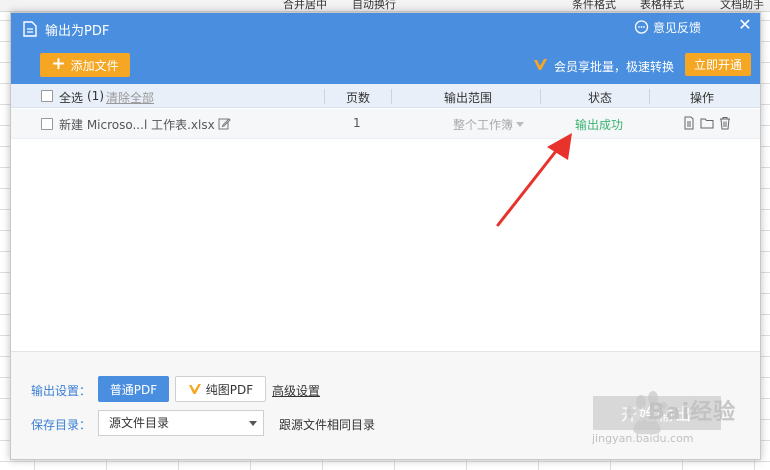 This screenshot has height=470, width=770. What do you see at coordinates (77, 31) in the screenshot?
I see `dialog-title: 输出为PDF` at bounding box center [77, 31].